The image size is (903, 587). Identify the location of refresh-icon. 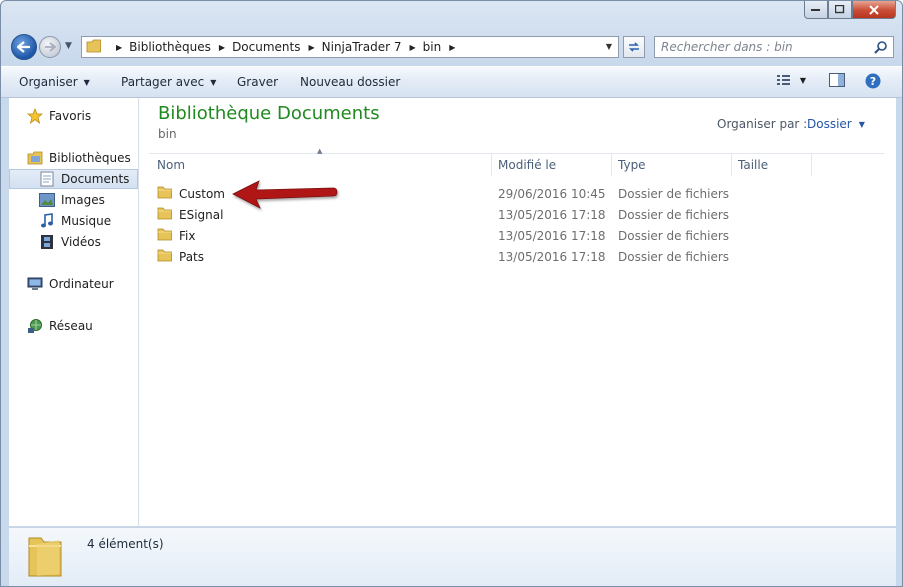
(634, 47).